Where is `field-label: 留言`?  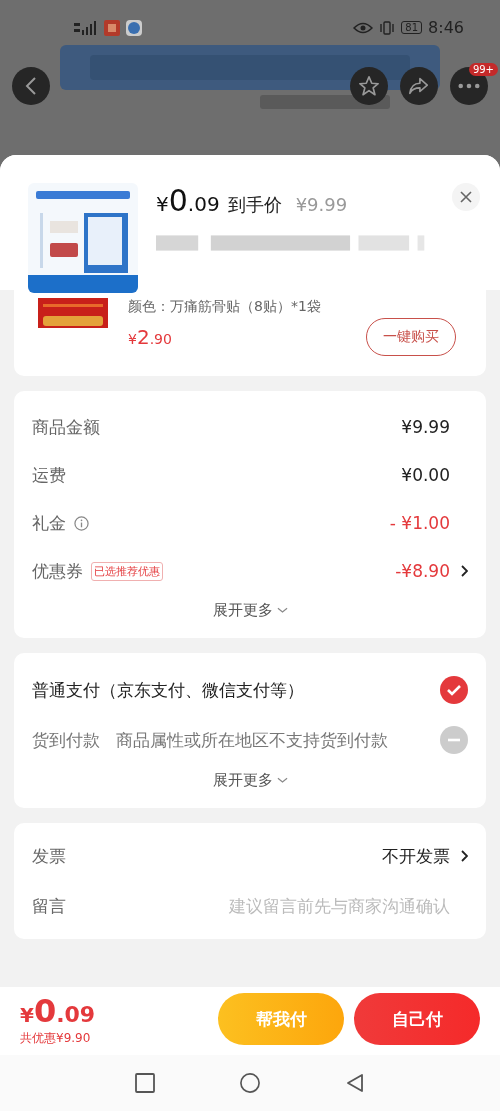 field-label: 留言 is located at coordinates (49, 906).